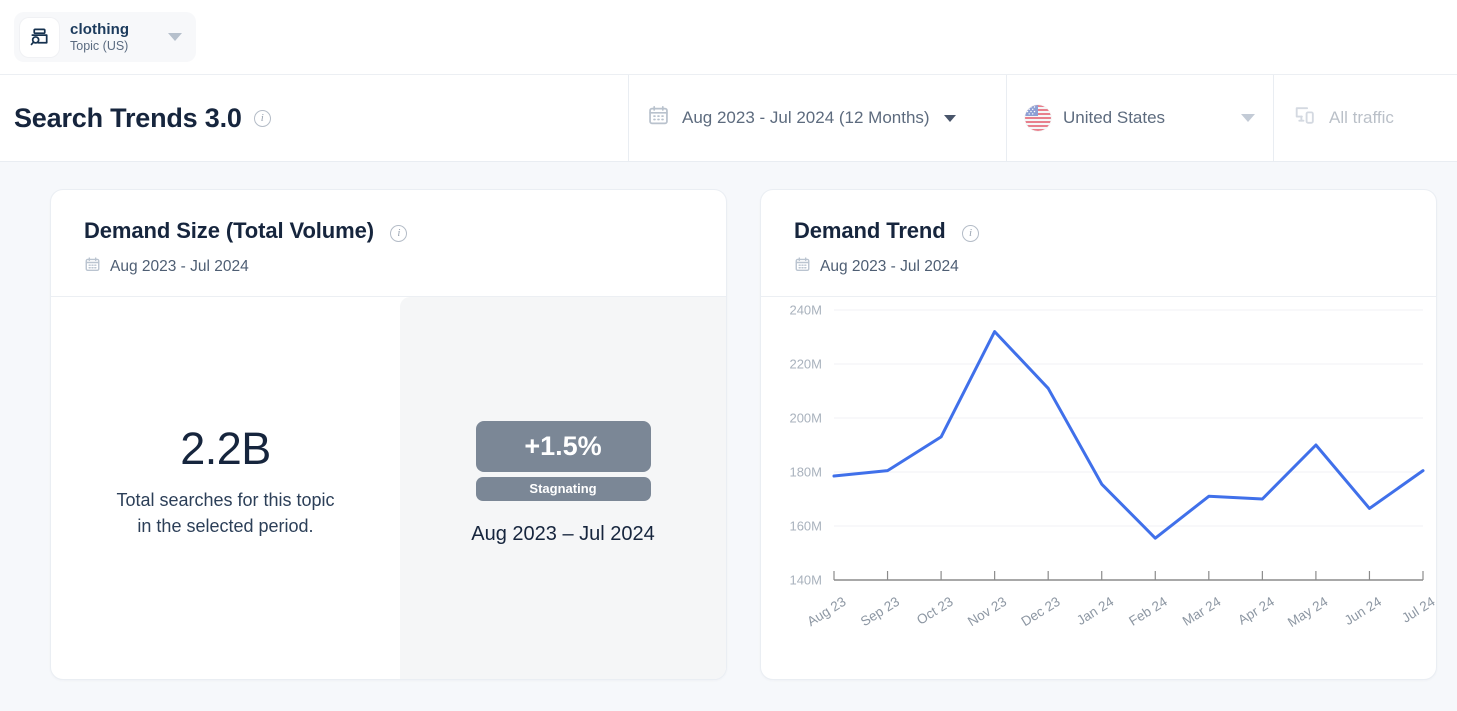 Image resolution: width=1457 pixels, height=711 pixels. I want to click on top-bar: clothing Topic (US), so click(728, 37).